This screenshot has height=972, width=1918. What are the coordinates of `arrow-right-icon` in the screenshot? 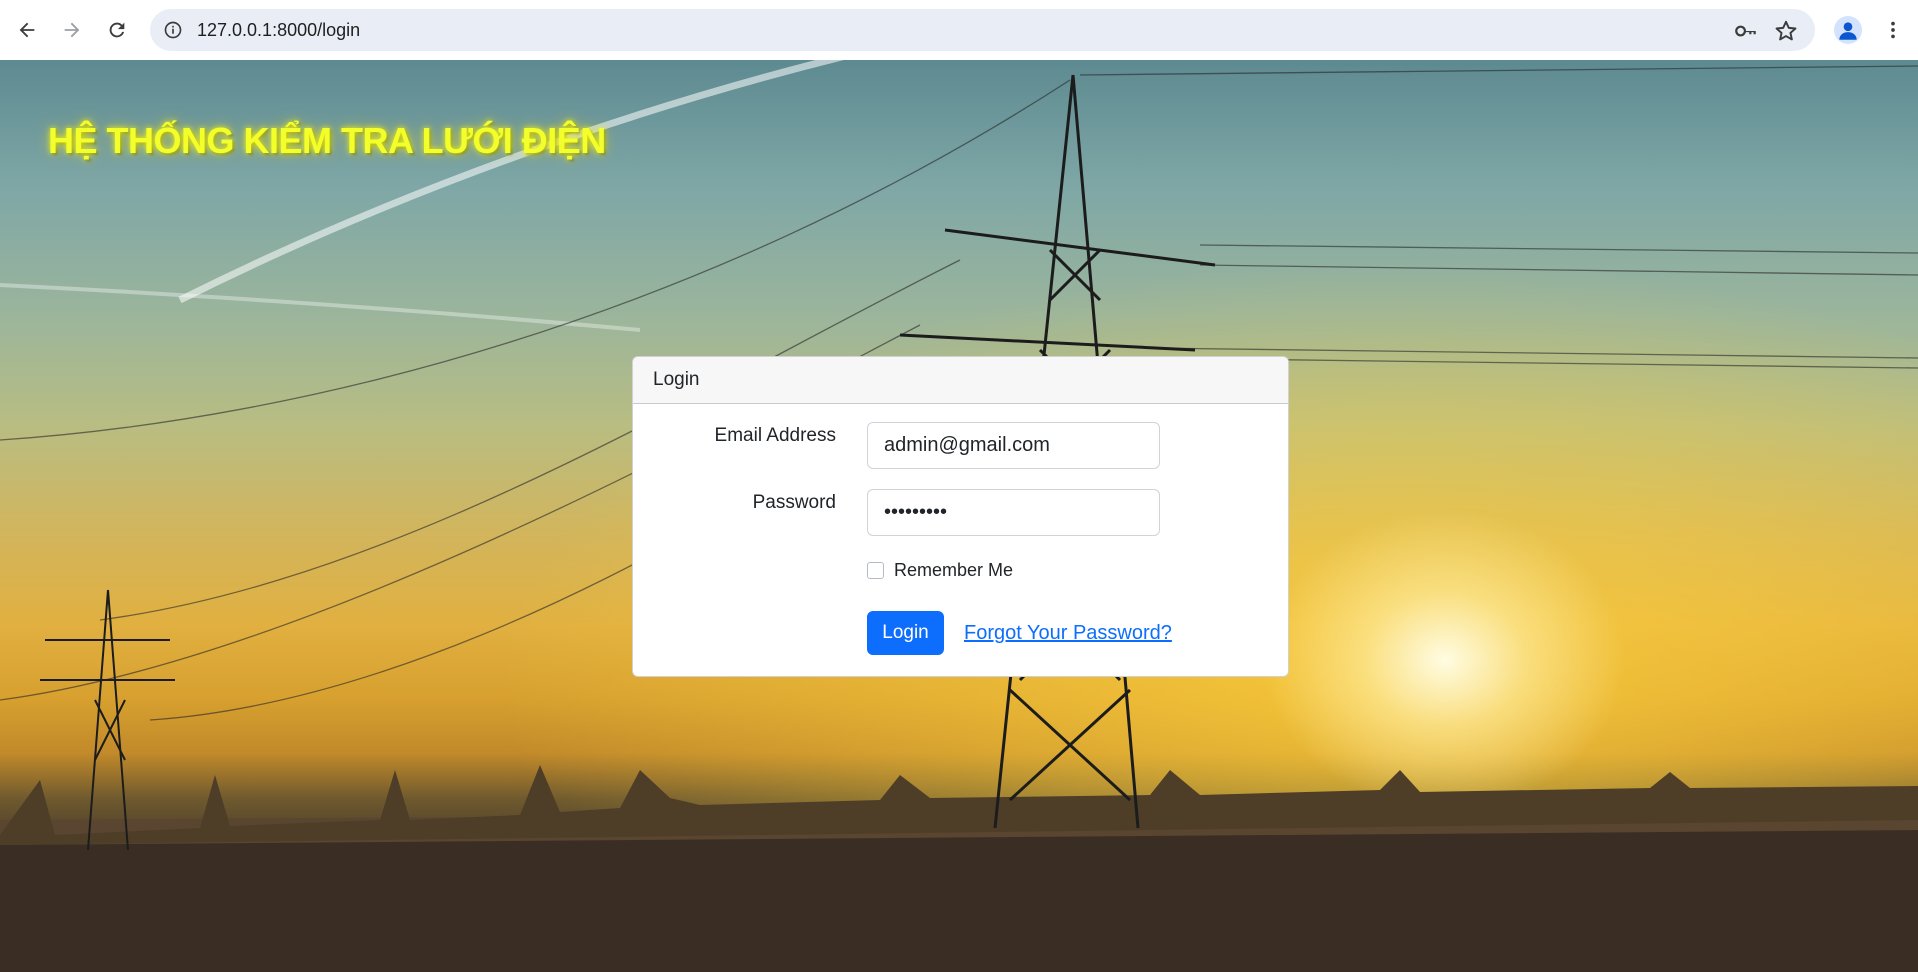 It's located at (72, 30).